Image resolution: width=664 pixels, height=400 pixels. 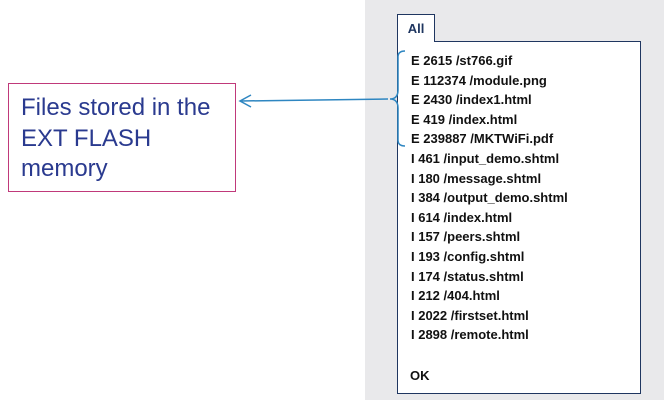 What do you see at coordinates (462, 60) in the screenshot?
I see `file-list-item: E 2615 /st766.gif` at bounding box center [462, 60].